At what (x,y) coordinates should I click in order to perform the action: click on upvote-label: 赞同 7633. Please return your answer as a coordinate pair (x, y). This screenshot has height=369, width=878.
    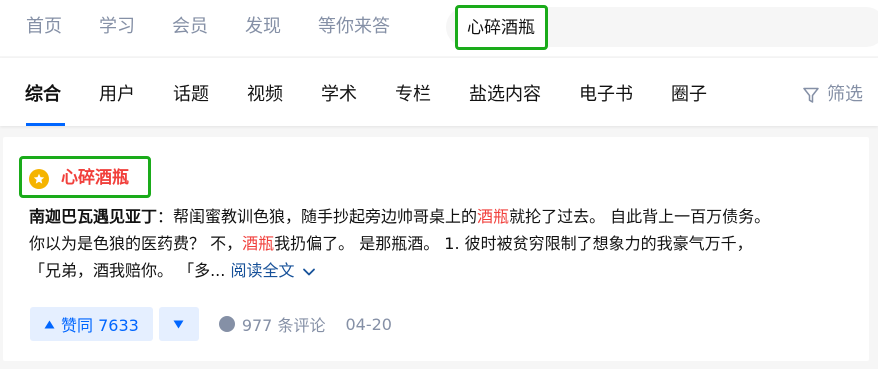
    Looking at the image, I should click on (100, 325).